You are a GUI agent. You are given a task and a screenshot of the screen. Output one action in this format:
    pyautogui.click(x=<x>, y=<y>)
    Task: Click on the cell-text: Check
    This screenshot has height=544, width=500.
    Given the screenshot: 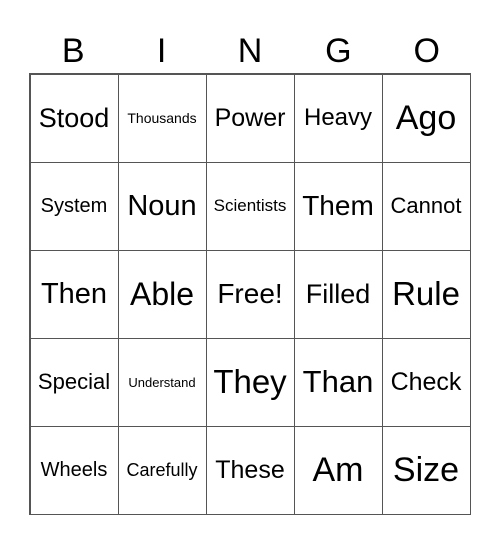 What is the action you would take?
    pyautogui.click(x=426, y=381)
    